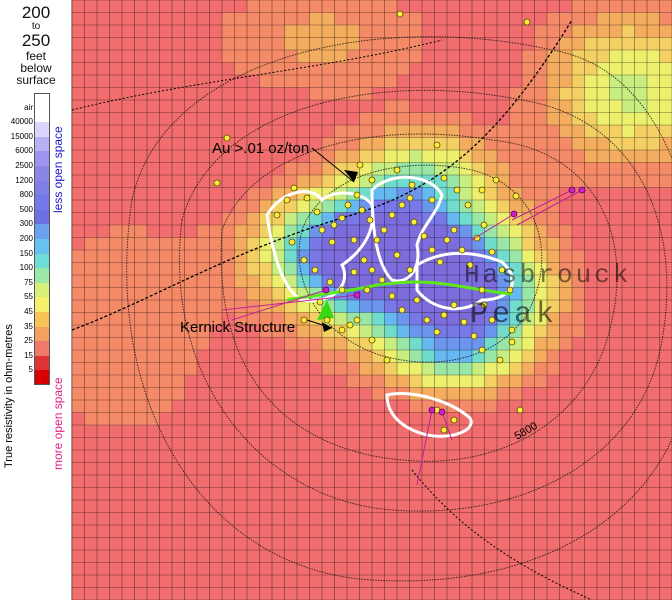 The height and width of the screenshot is (605, 672). What do you see at coordinates (16, 166) in the screenshot?
I see `scale-label: 2500` at bounding box center [16, 166].